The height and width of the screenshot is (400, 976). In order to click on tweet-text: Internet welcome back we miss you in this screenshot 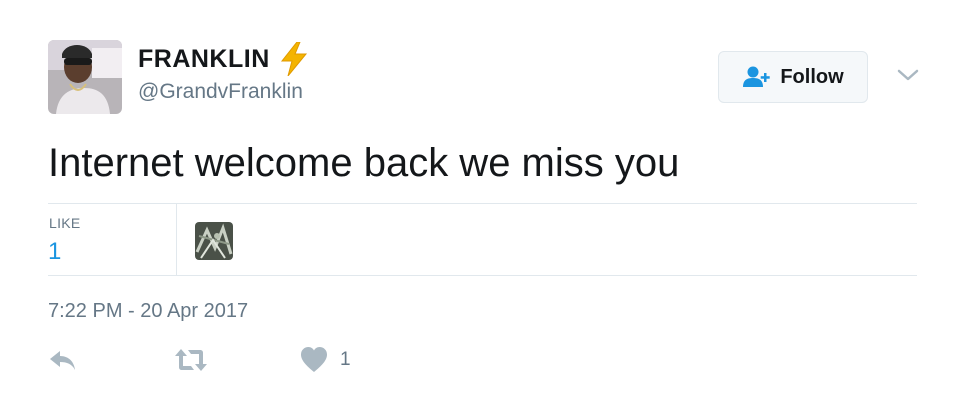, I will do `click(364, 163)`.